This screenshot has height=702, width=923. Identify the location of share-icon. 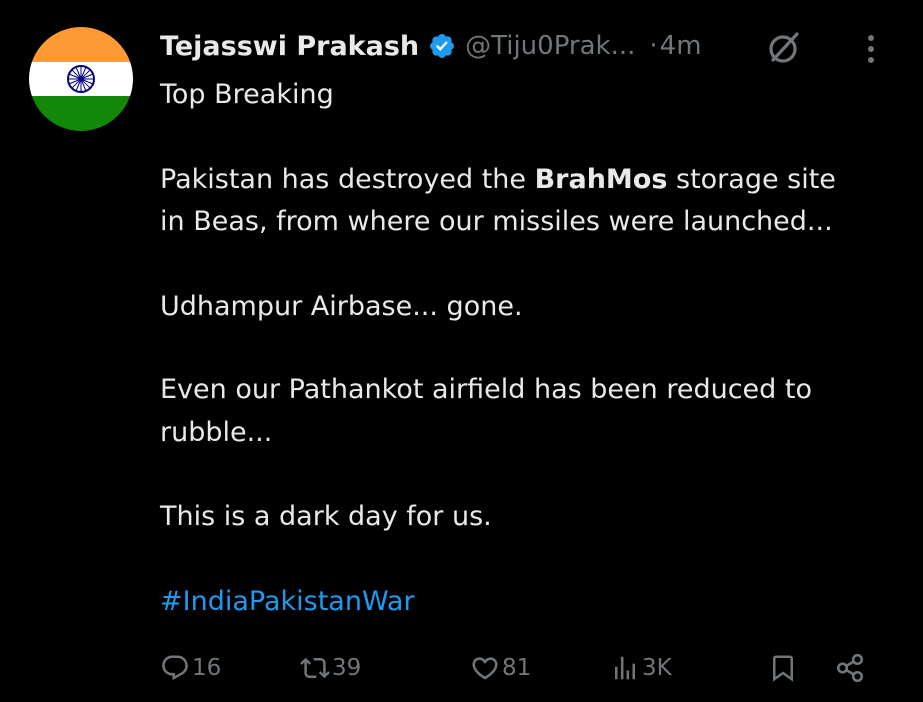
(850, 668).